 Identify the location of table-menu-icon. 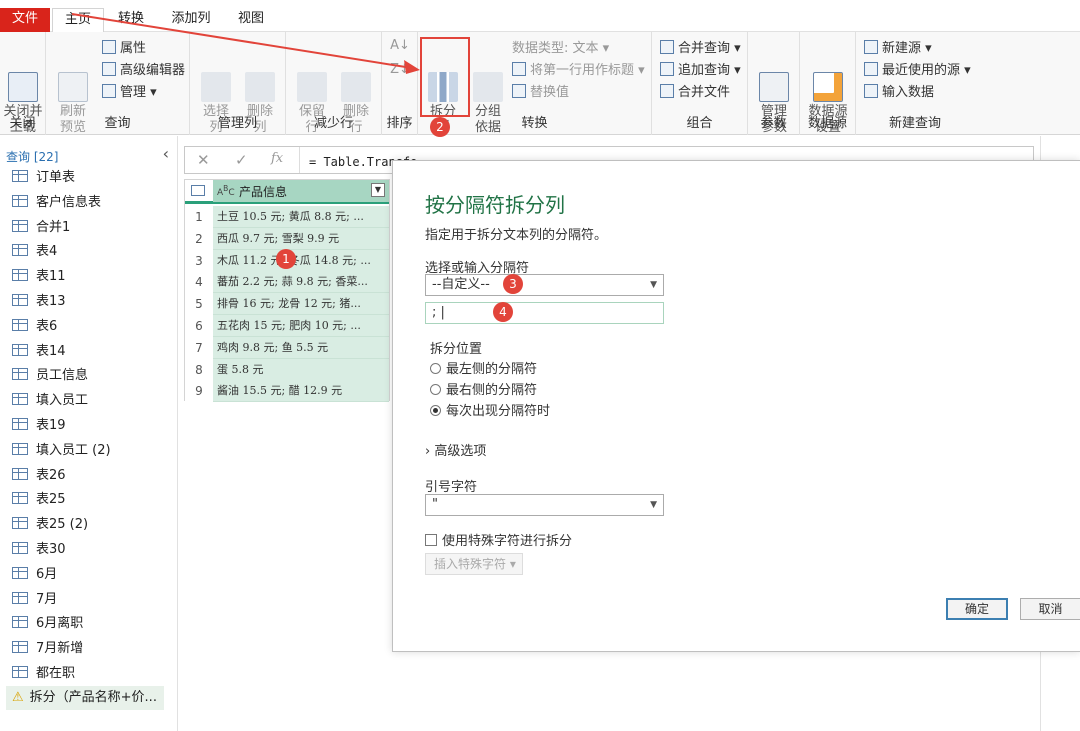
(198, 190).